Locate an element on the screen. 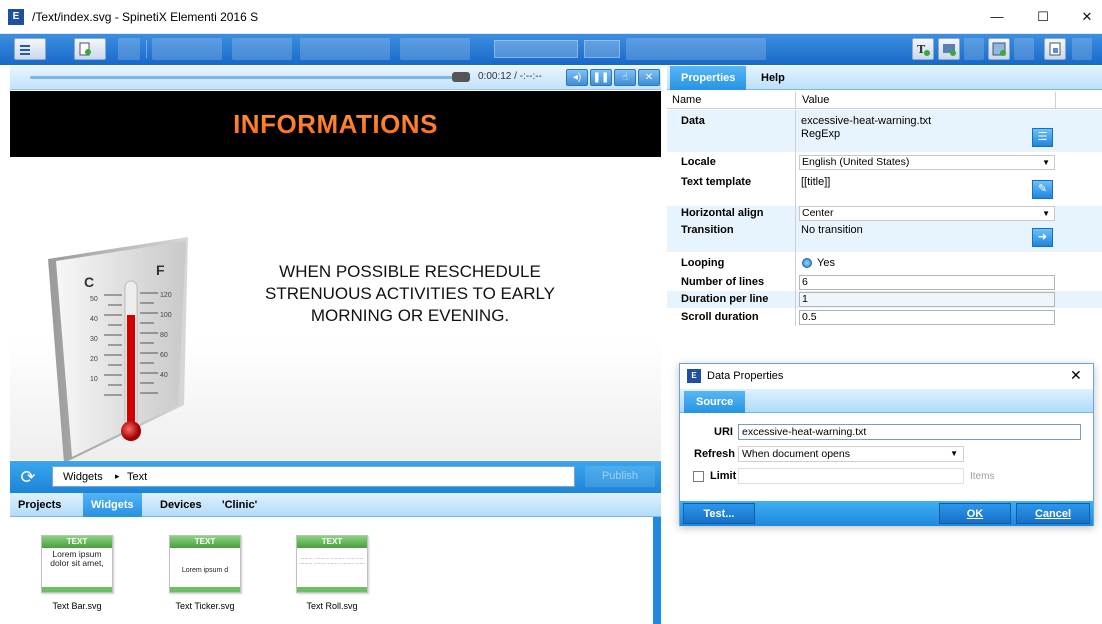 The image size is (1102, 624). property-value-type: RegExp is located at coordinates (820, 134).